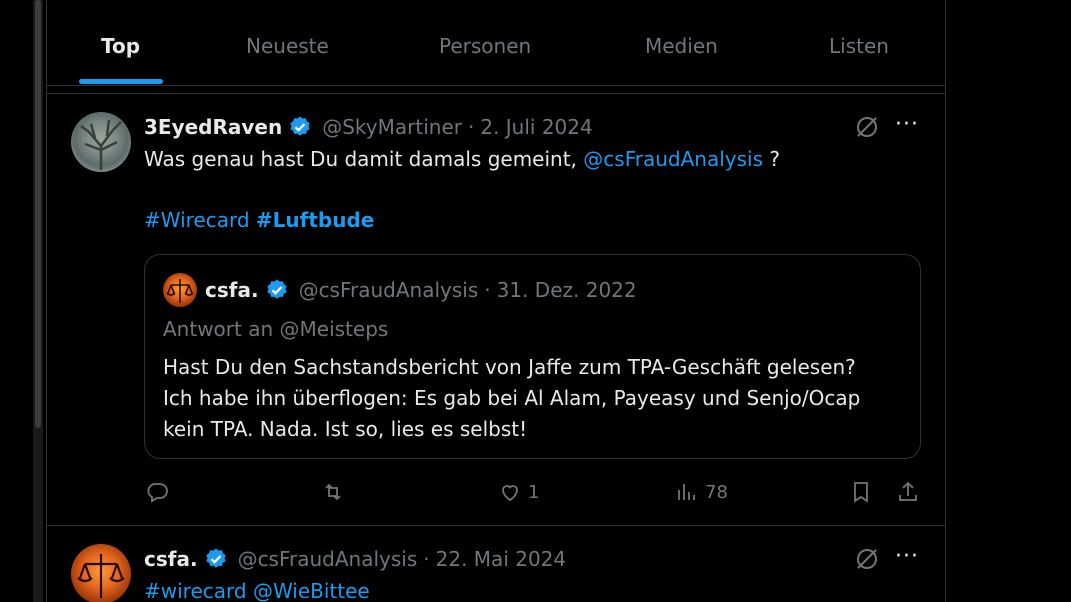  What do you see at coordinates (364, 159) in the screenshot?
I see `tweet-text-part: Was genau hast Du damit damals gemeint,` at bounding box center [364, 159].